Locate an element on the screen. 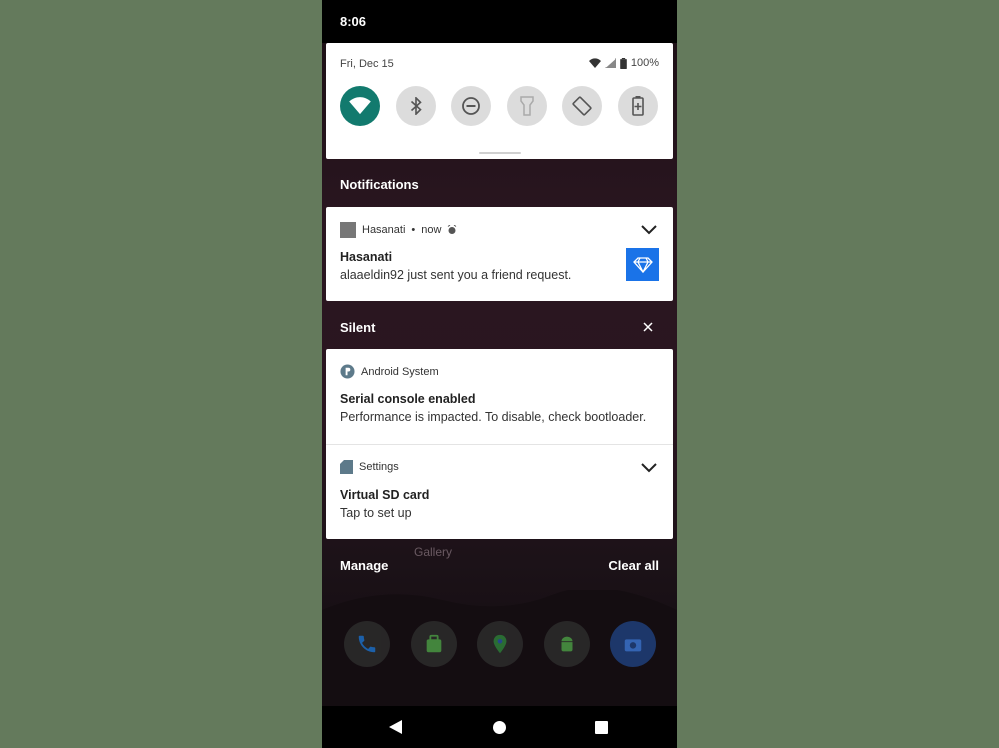  dock is located at coordinates (500, 644).